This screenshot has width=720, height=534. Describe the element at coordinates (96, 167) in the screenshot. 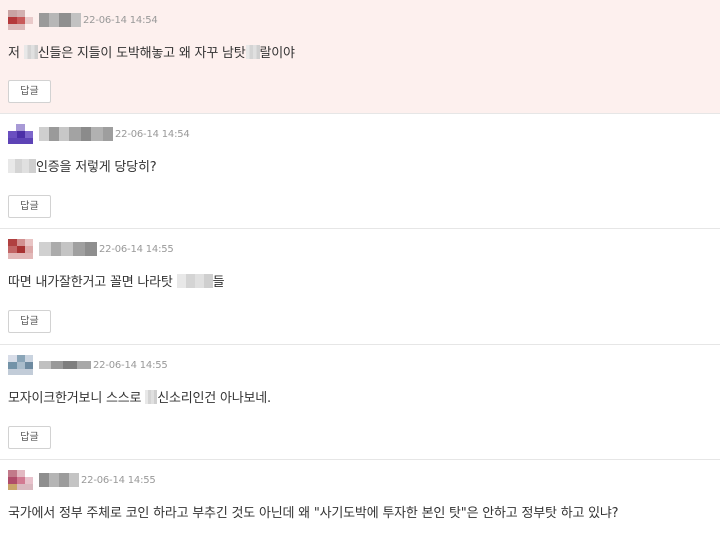

I see `comment-text-part: 인증을 저렇게 당당히?` at that location.